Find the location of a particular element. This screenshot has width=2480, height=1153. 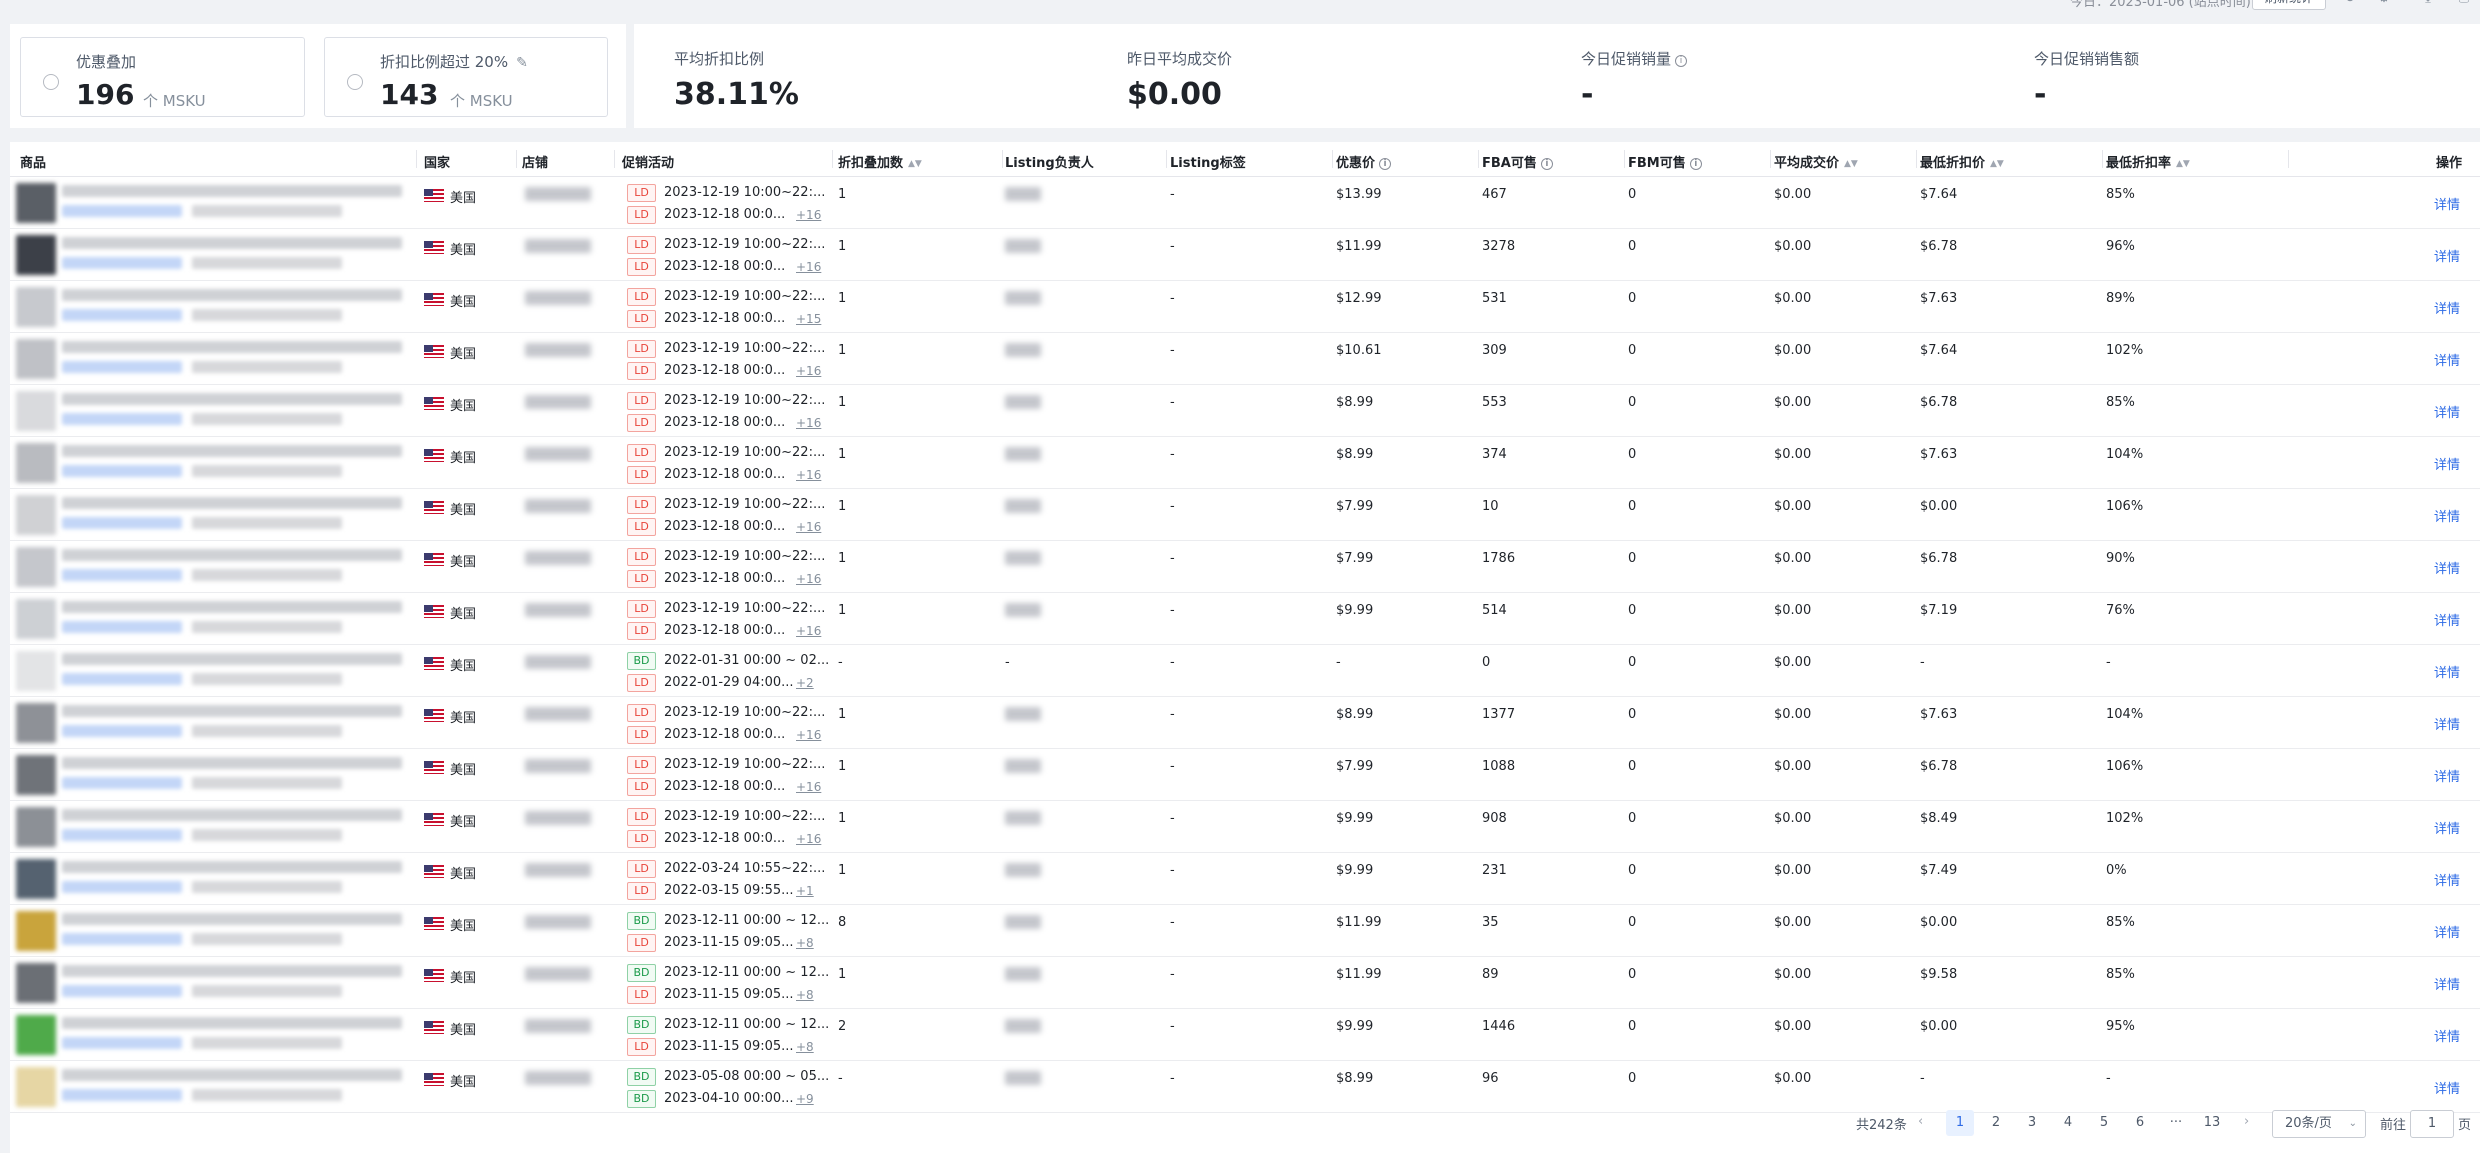

th-min-rate: 最低折扣率 ▲▼ is located at coordinates (2148, 161).